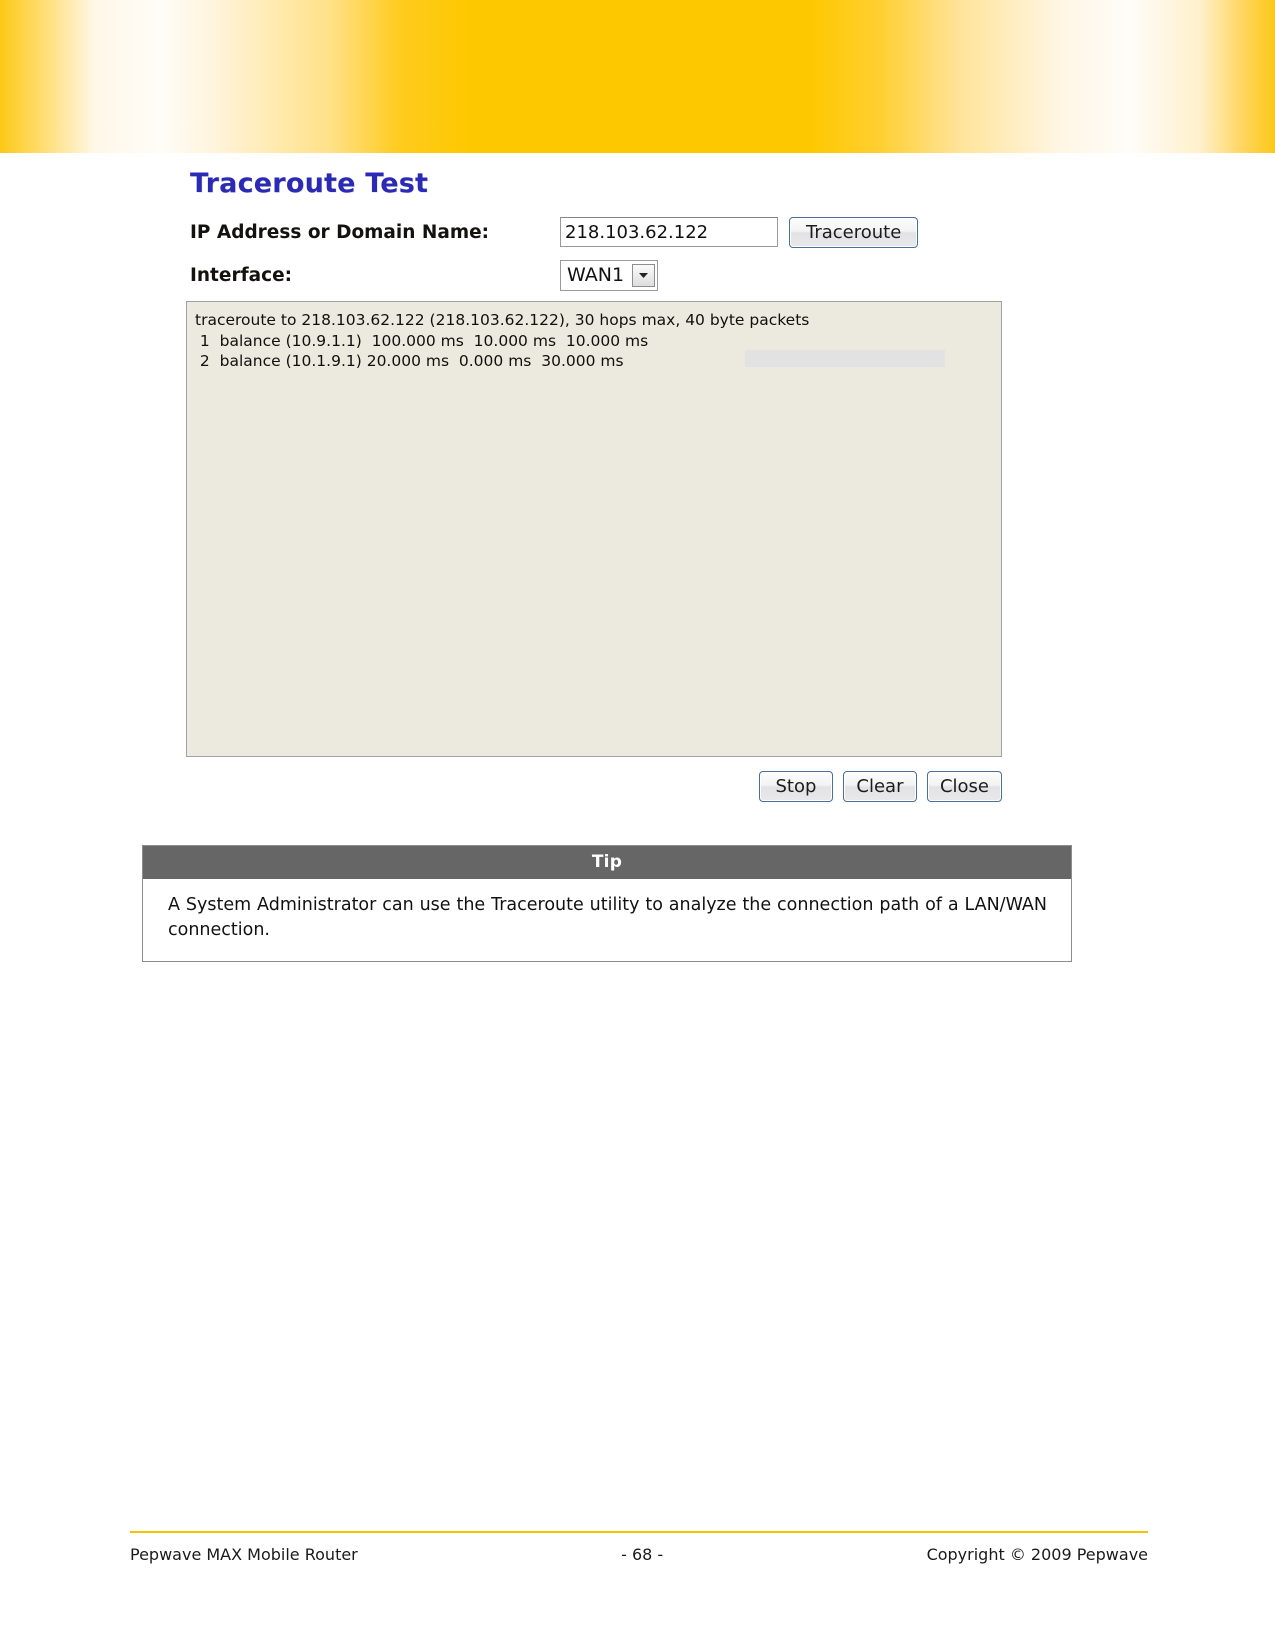 This screenshot has width=1275, height=1651. I want to click on footer-copyright: Copyright © 2009 Pepwave, so click(1037, 1554).